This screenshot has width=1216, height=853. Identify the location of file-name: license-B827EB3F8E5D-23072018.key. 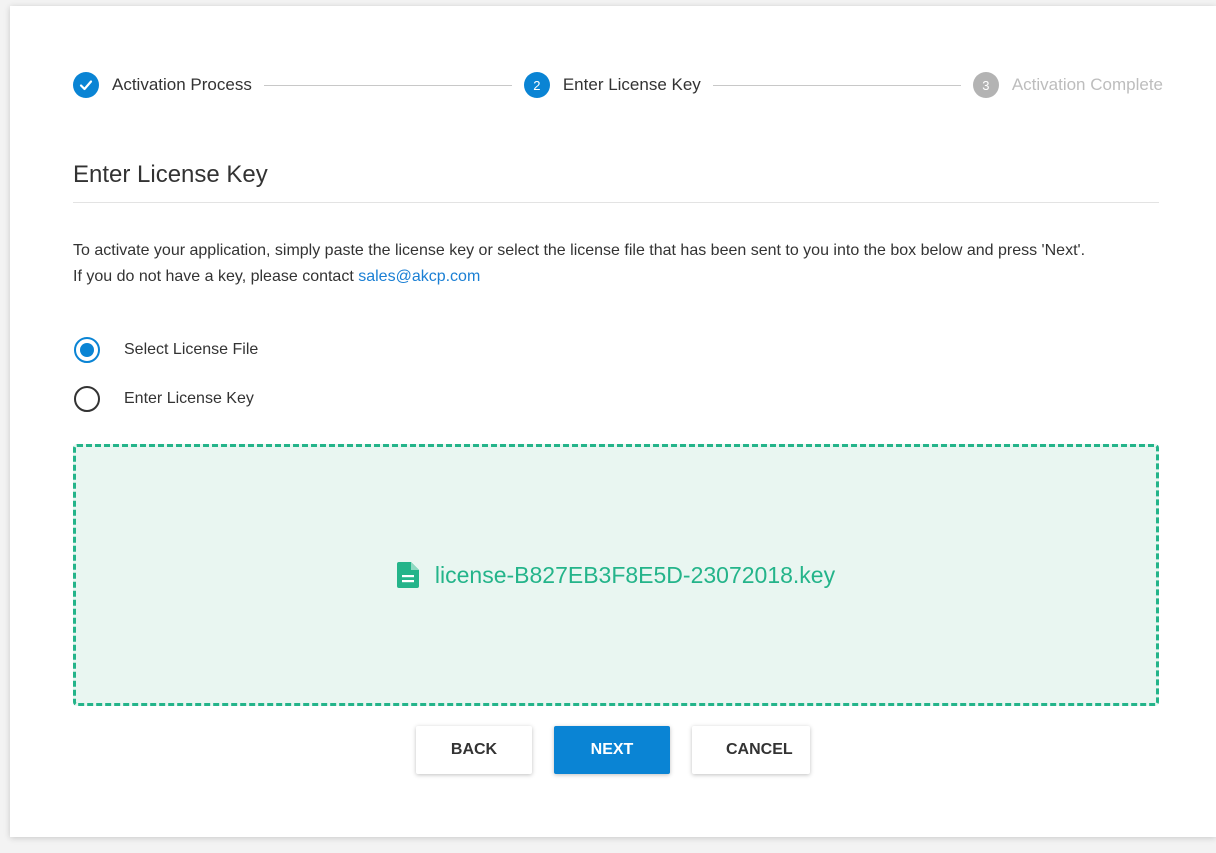
(635, 574).